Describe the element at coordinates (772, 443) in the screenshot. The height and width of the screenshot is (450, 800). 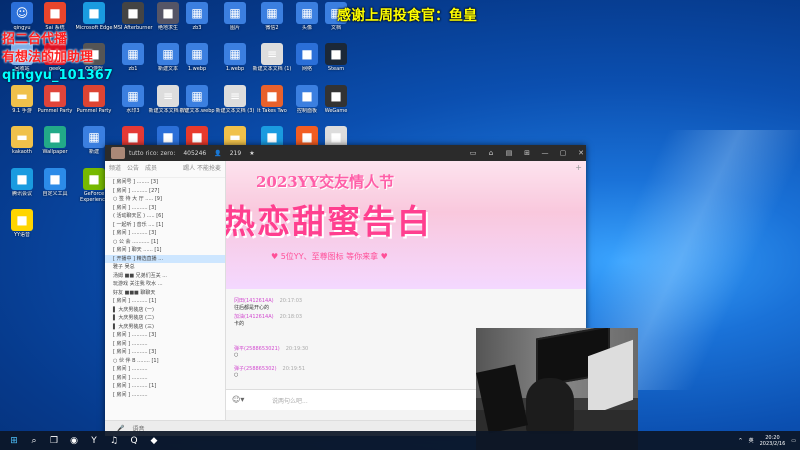
I see `clock-date: 2023/2/16` at that location.